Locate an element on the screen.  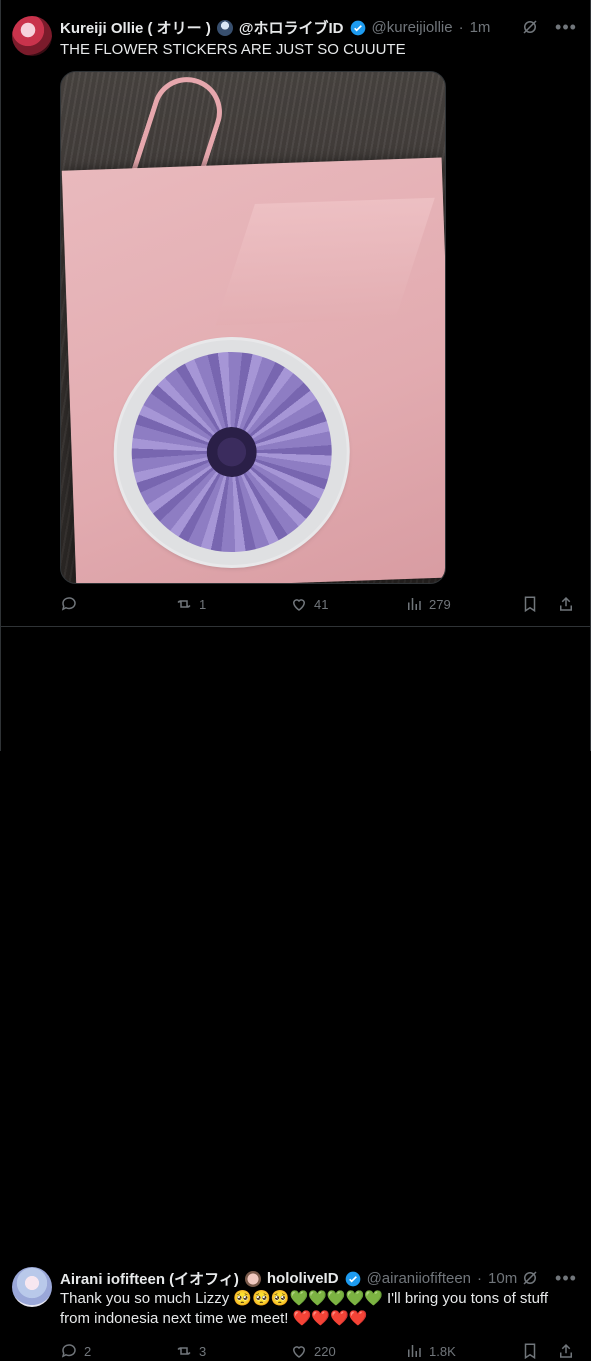
person-emoji-icon is located at coordinates (224, 27).